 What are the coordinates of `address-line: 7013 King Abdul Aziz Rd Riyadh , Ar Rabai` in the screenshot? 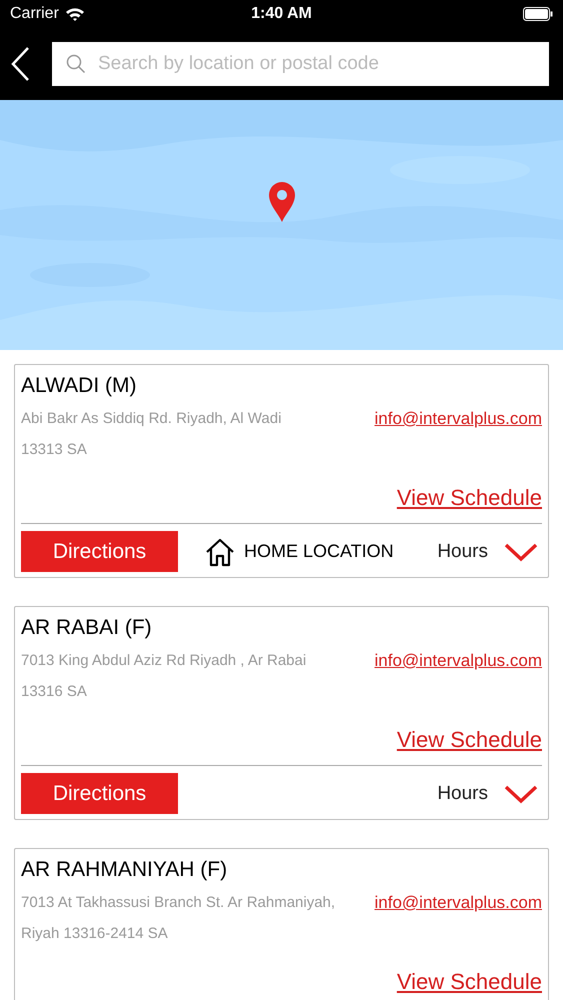 It's located at (163, 661).